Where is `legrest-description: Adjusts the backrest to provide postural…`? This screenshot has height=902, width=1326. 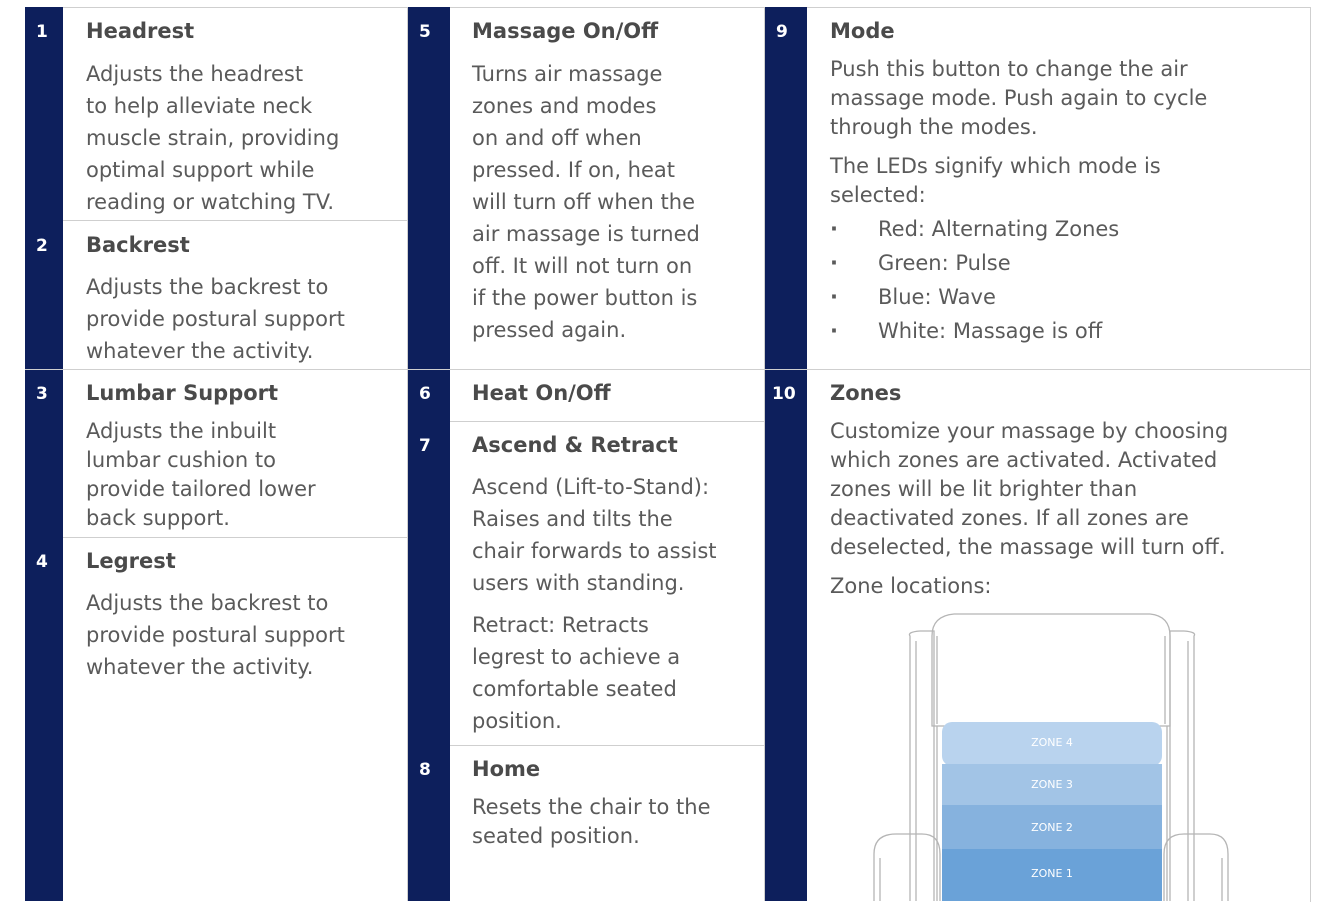
legrest-description: Adjusts the backrest to provide postural… is located at coordinates (215, 635).